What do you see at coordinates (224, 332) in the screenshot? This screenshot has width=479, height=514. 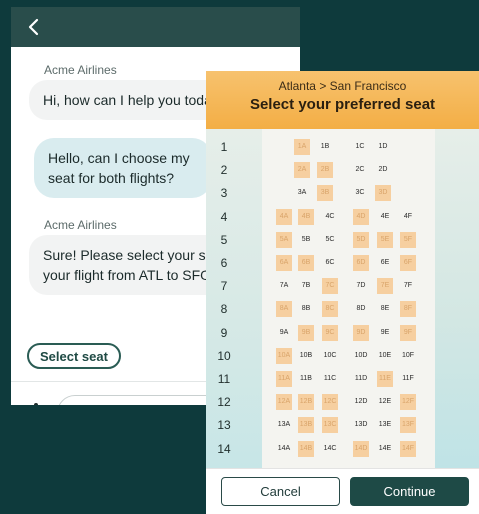 I see `row-number: 9` at bounding box center [224, 332].